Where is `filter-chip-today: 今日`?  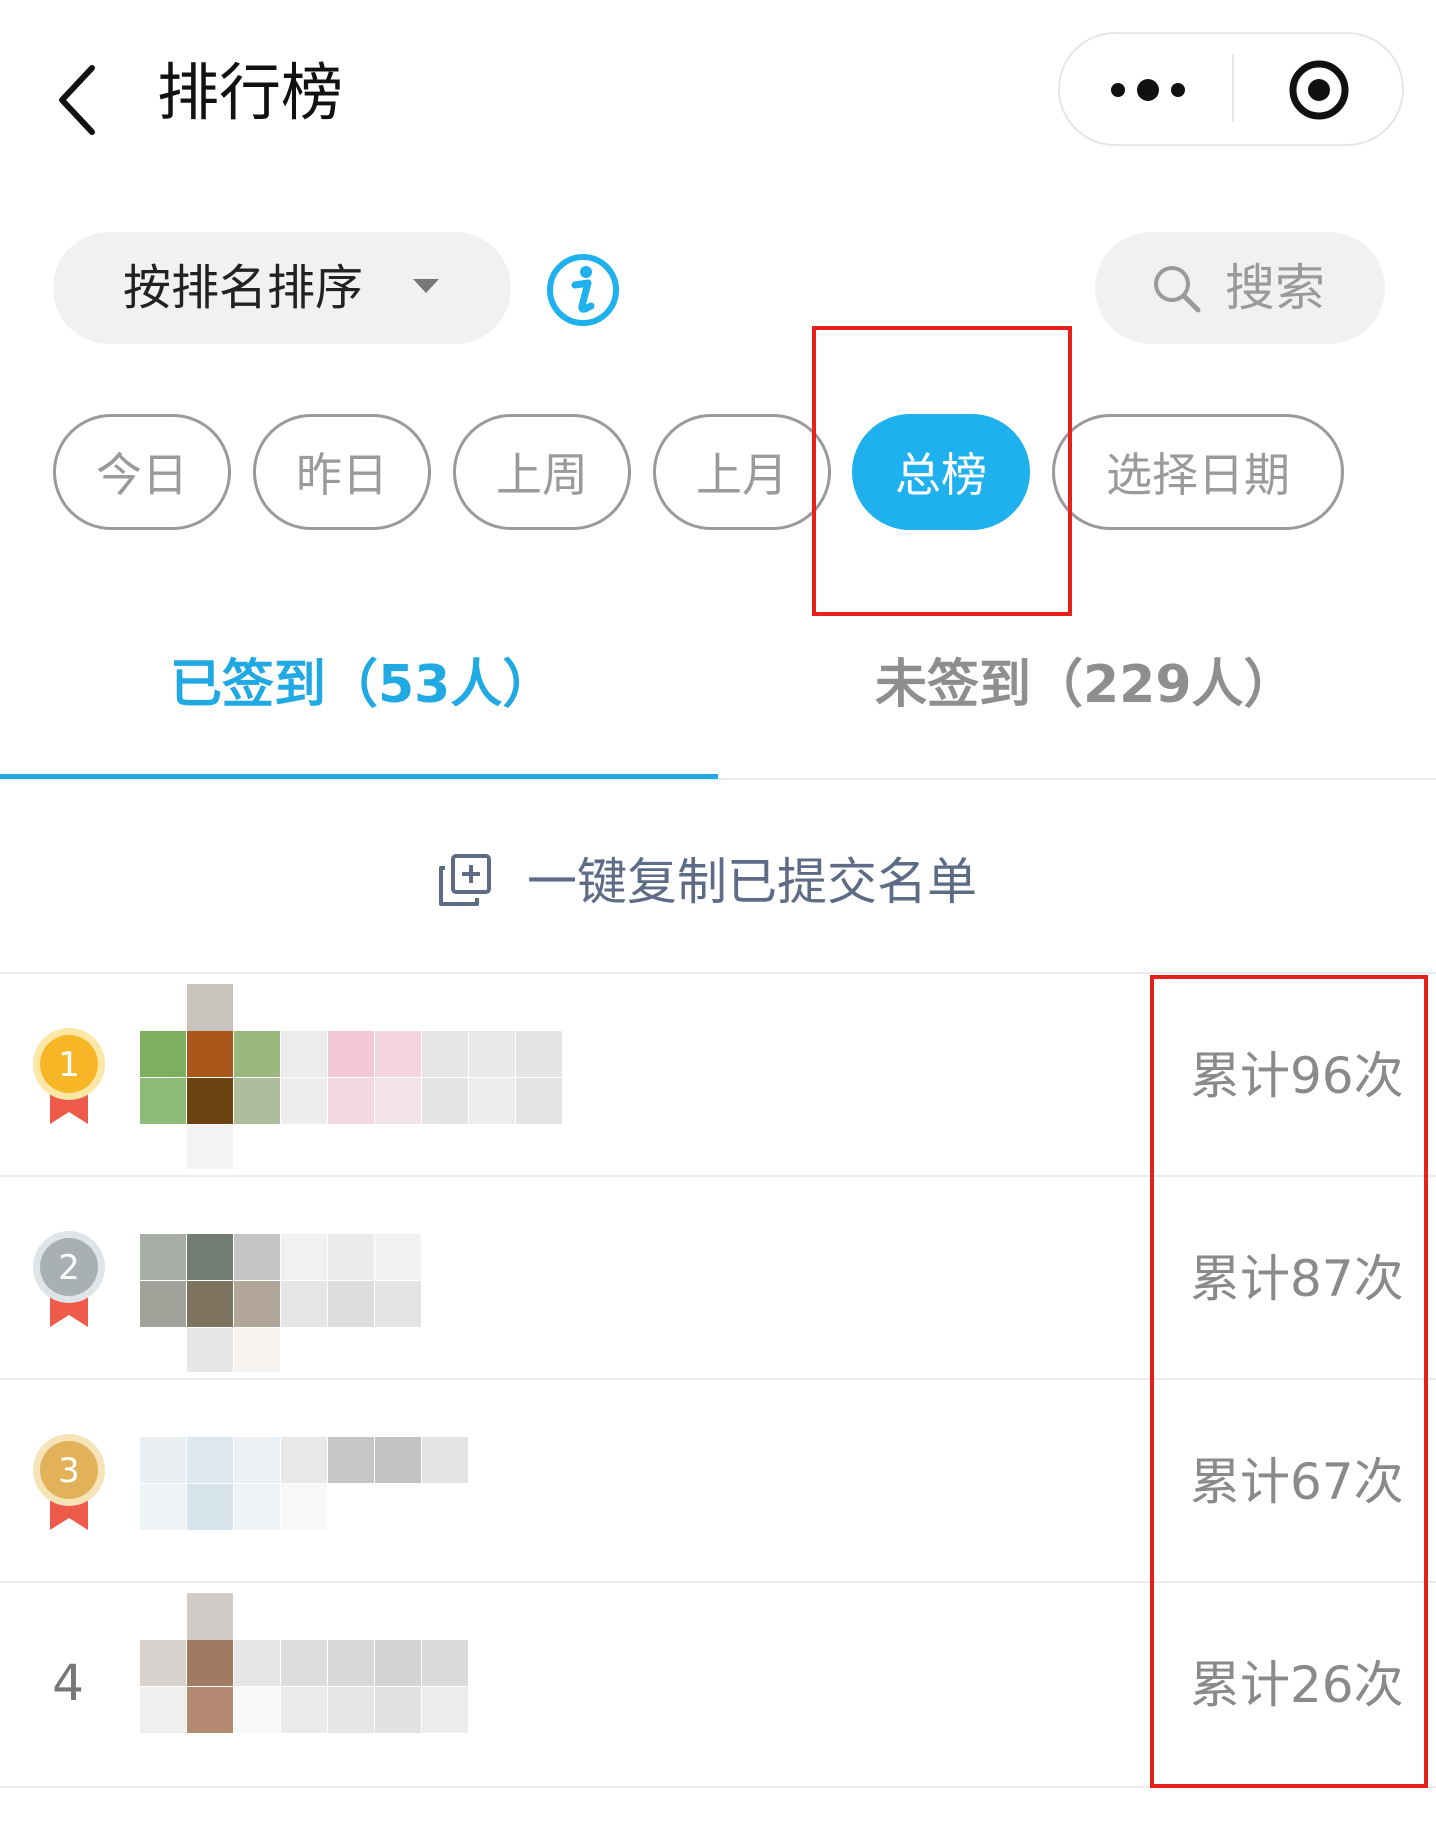 filter-chip-today: 今日 is located at coordinates (142, 472).